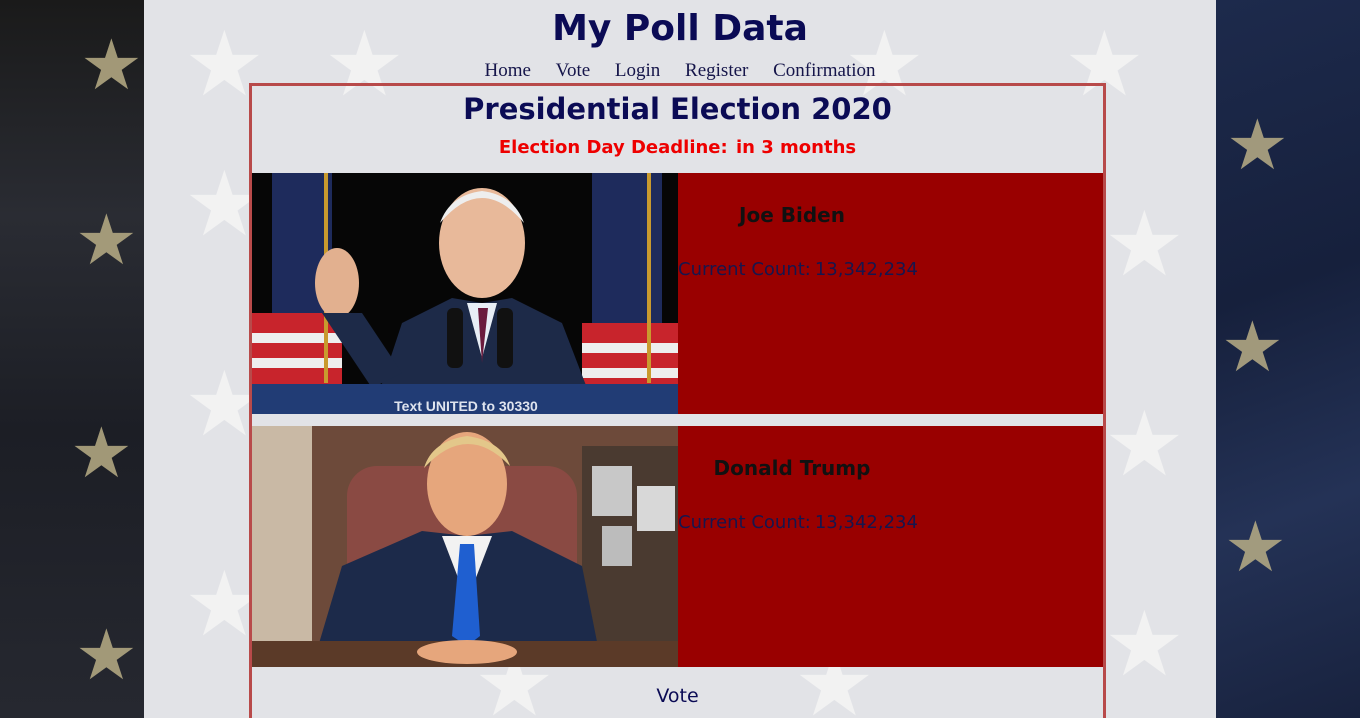 The image size is (1360, 718). What do you see at coordinates (680, 71) in the screenshot?
I see `main-nav: Home Vote Login Register Confirmation` at bounding box center [680, 71].